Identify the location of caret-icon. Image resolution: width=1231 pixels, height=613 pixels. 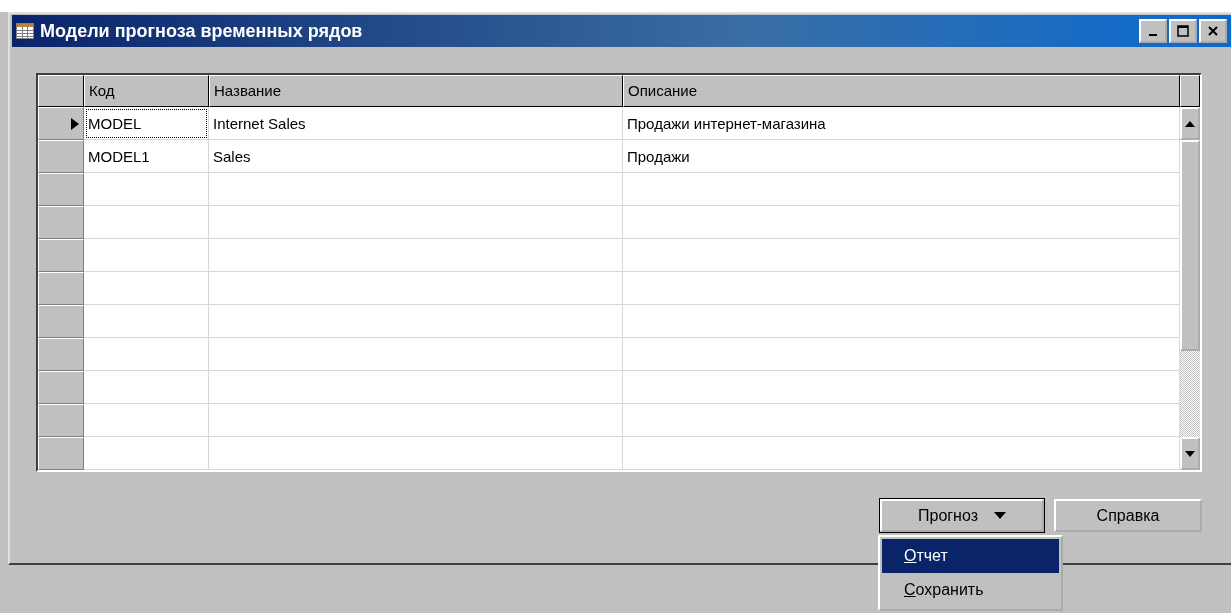
(1000, 515).